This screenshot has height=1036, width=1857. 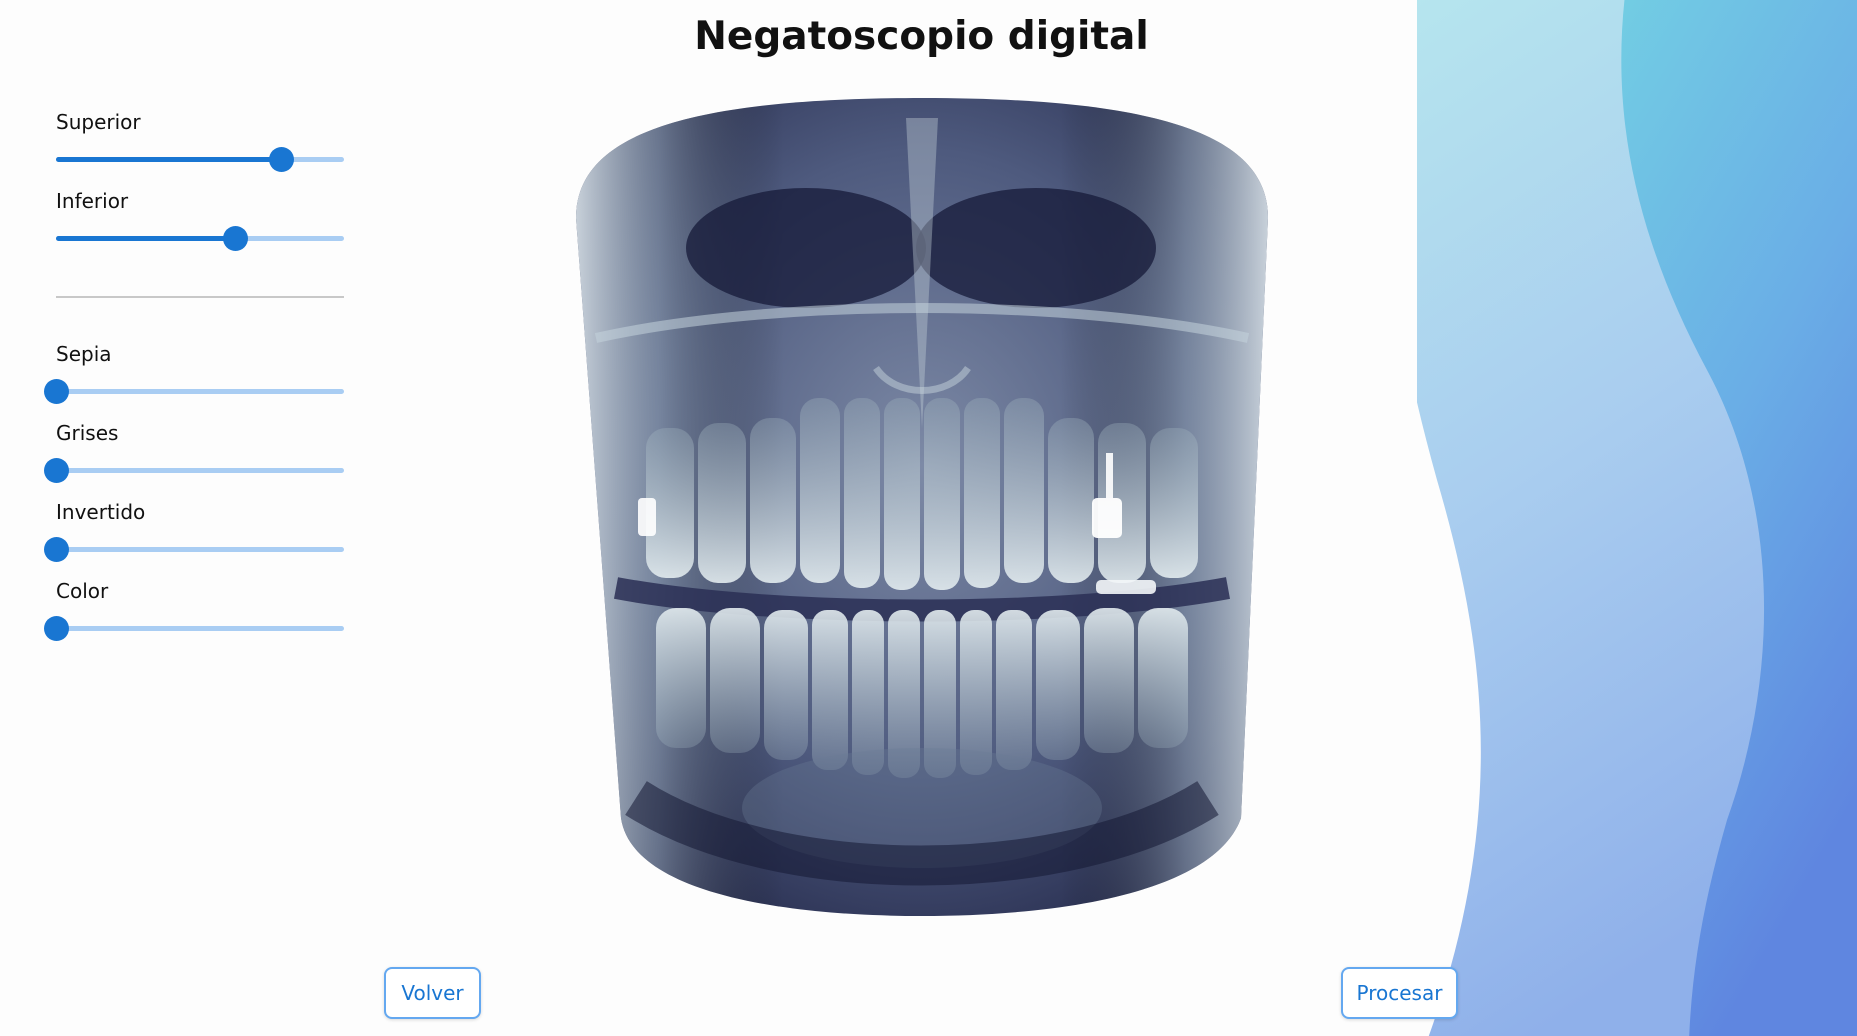 I want to click on slider-track-inferior, so click(x=200, y=238).